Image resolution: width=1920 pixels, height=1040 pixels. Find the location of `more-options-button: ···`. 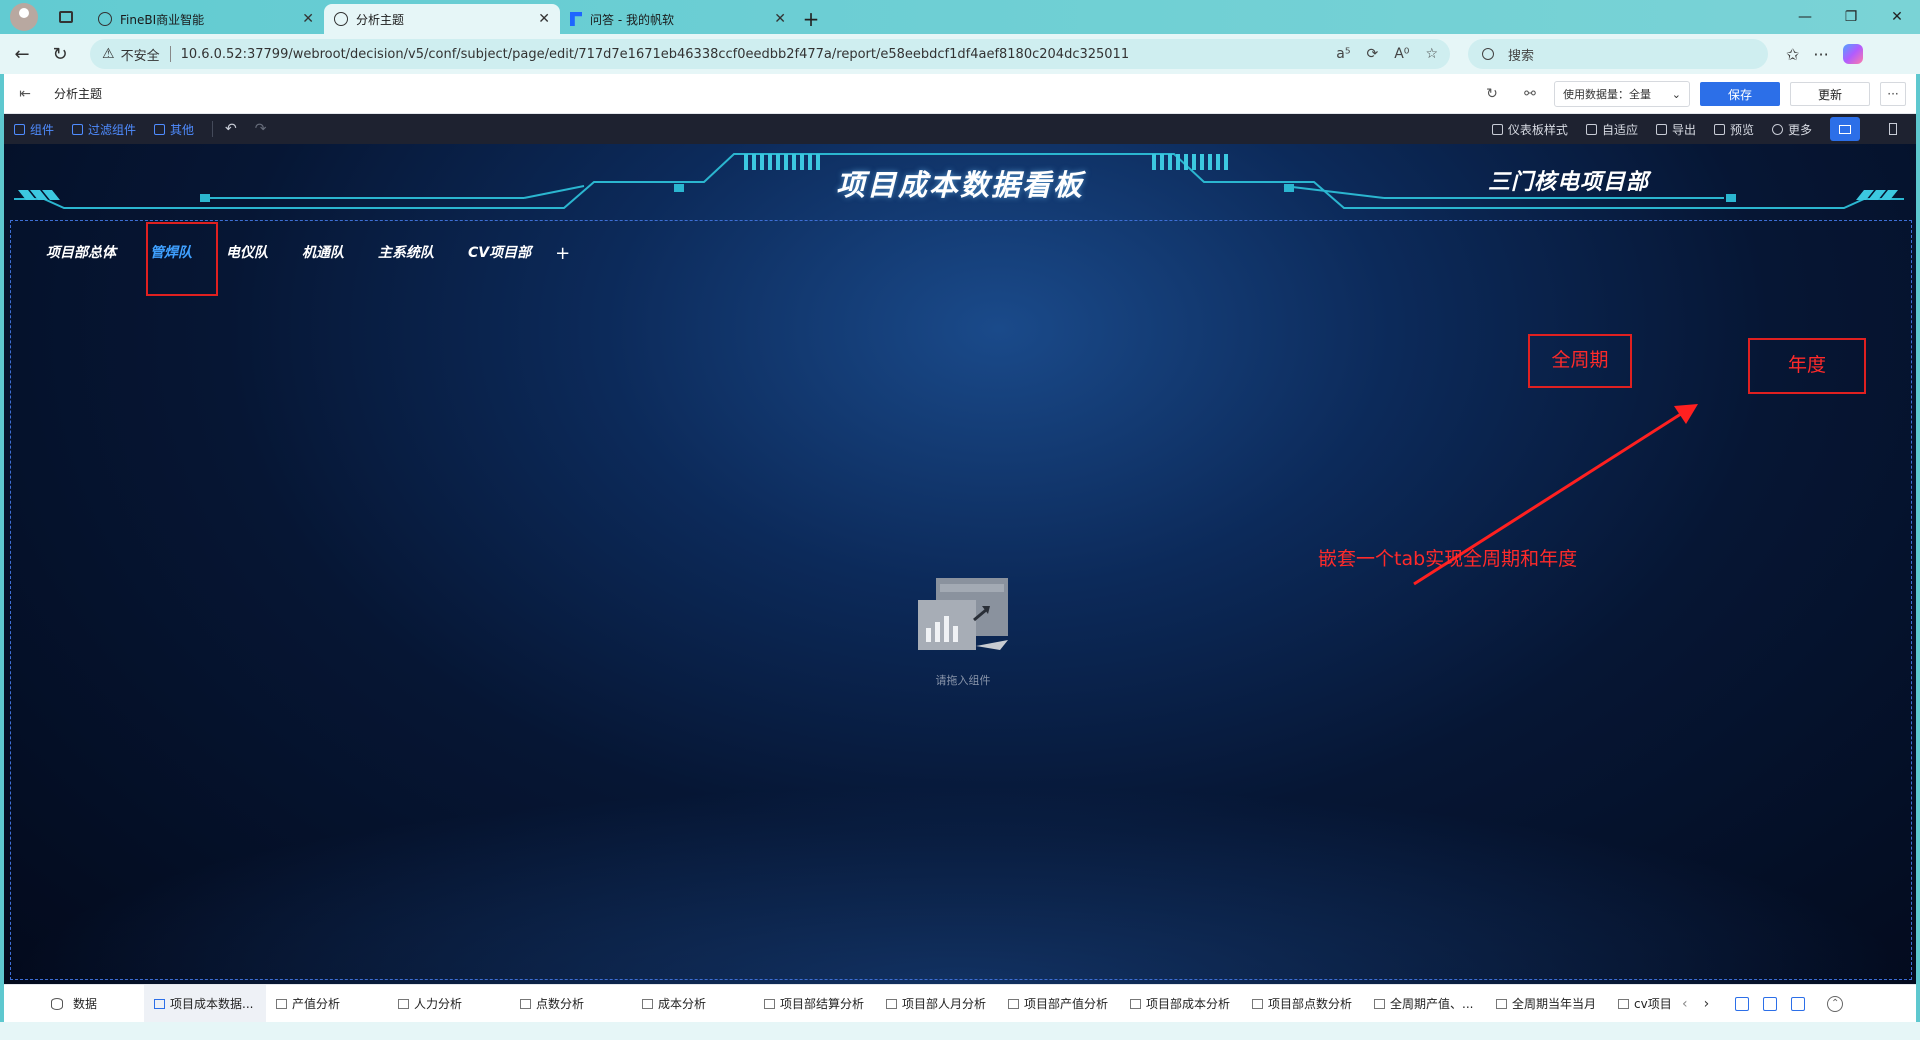

more-options-button: ··· is located at coordinates (1893, 94).